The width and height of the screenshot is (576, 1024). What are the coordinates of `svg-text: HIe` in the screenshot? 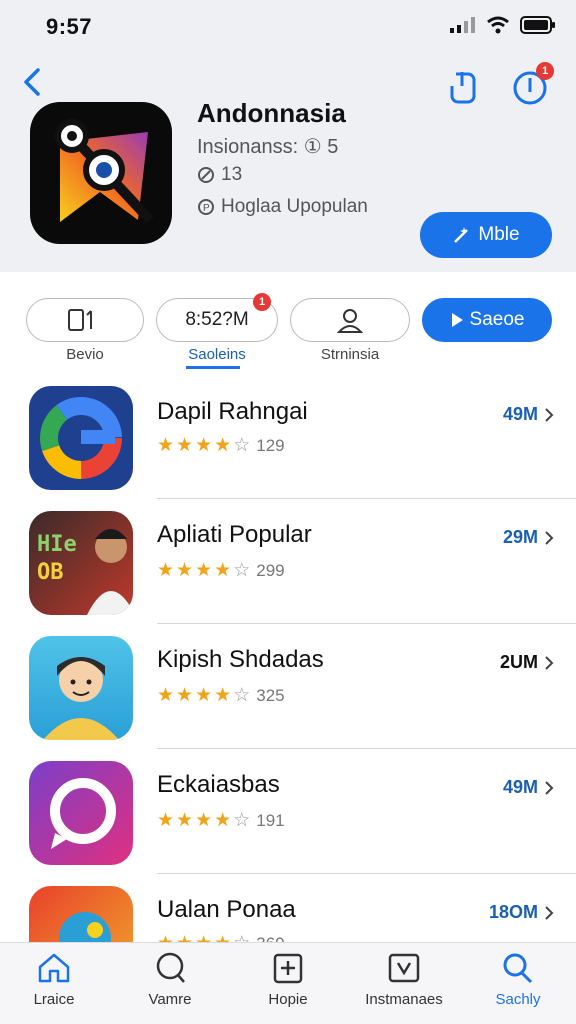 It's located at (57, 544).